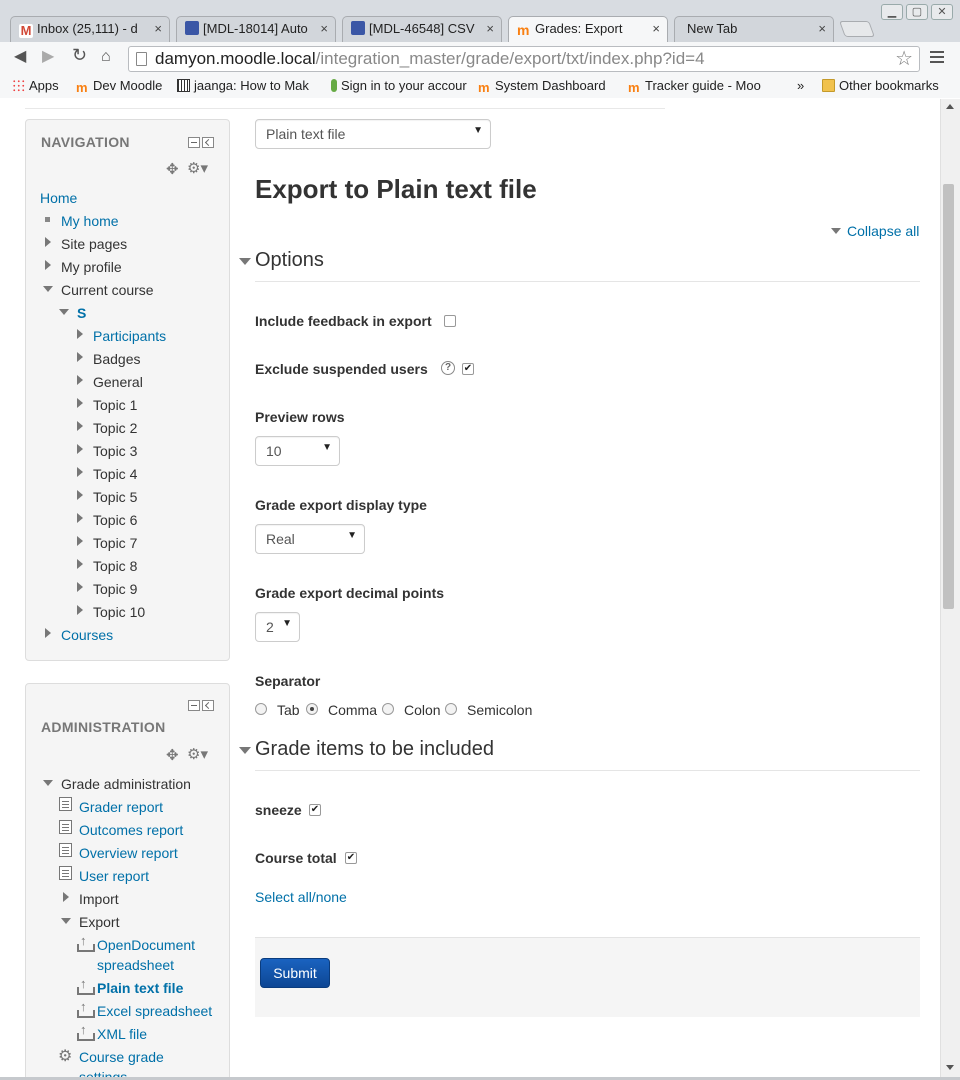  Describe the element at coordinates (261, 709) in the screenshot. I see `separator-tab-radio` at that location.